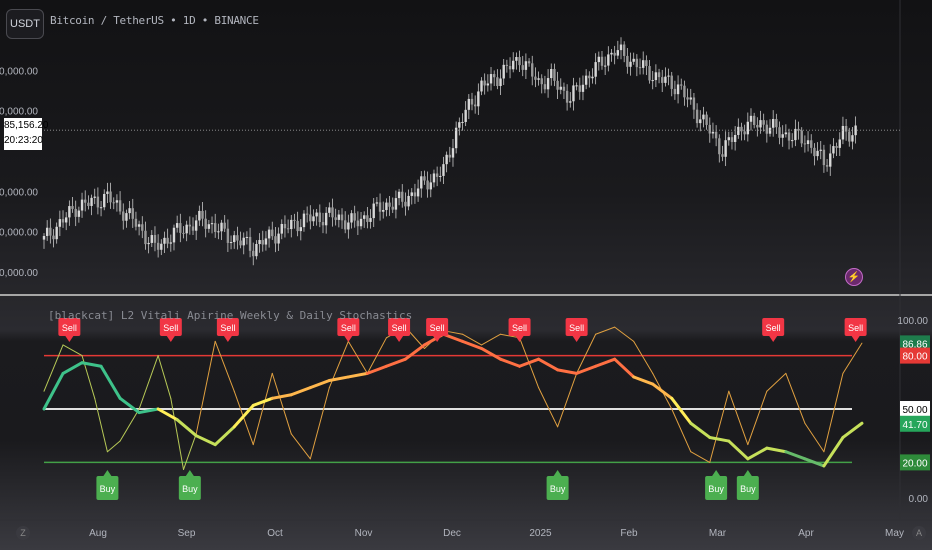 The height and width of the screenshot is (550, 932). Describe the element at coordinates (919, 533) in the screenshot. I see `auto-scale-button: A` at that location.